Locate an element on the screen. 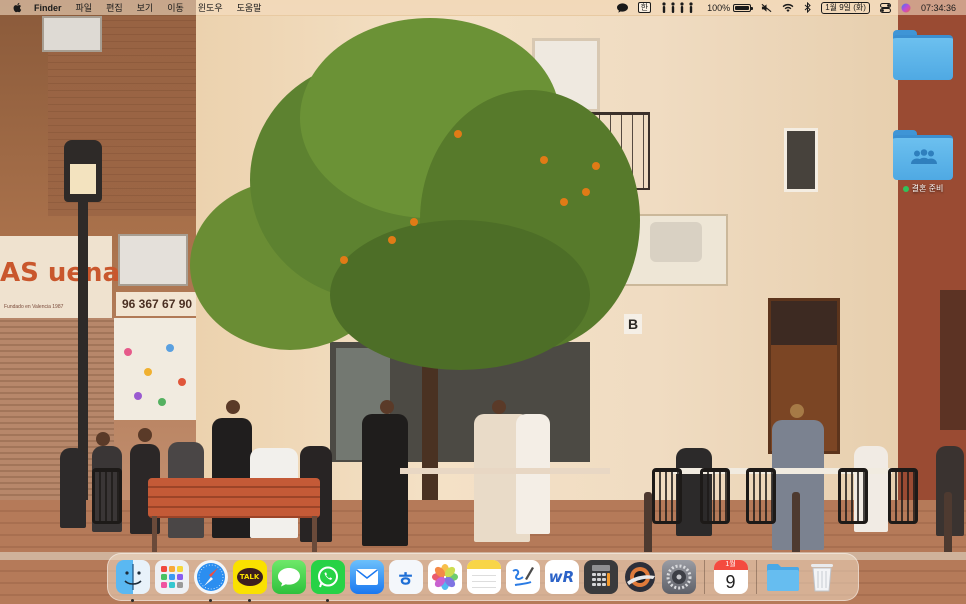 This screenshot has height=604, width=966. dock-app-wr: wR is located at coordinates (561, 577).